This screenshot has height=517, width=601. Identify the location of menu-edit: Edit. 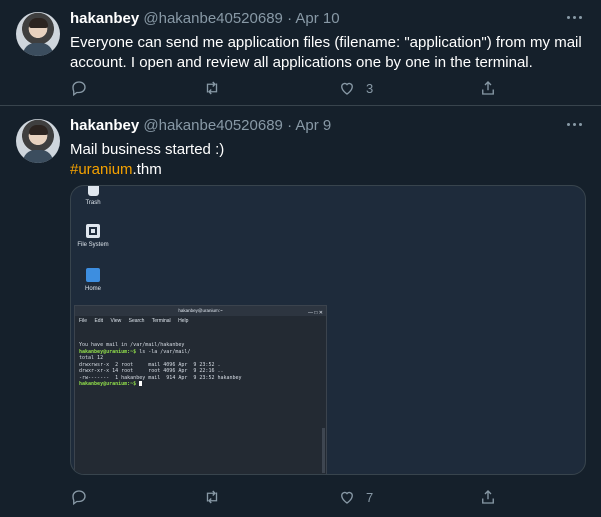
(98, 321).